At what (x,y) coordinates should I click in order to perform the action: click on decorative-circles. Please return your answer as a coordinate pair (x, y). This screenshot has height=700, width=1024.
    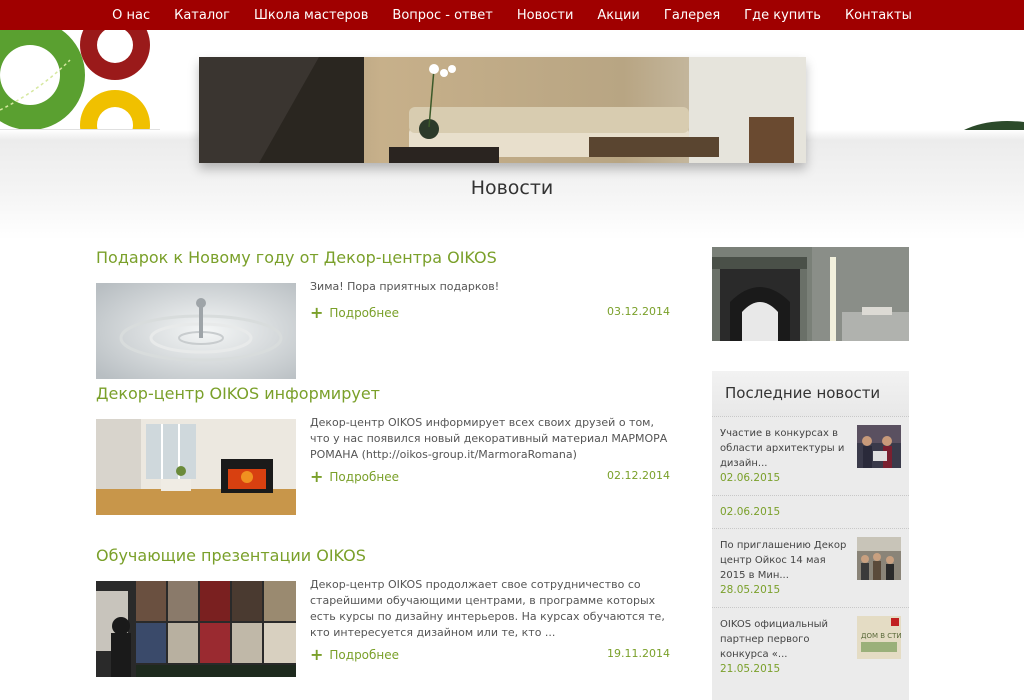
    Looking at the image, I should click on (80, 80).